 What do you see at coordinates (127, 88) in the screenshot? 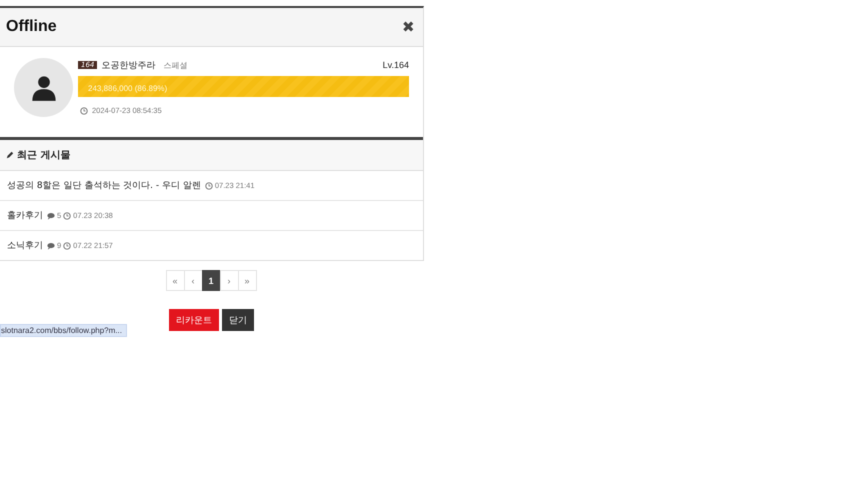
I see `exp-text: 243,886,000 (86.89%)` at bounding box center [127, 88].